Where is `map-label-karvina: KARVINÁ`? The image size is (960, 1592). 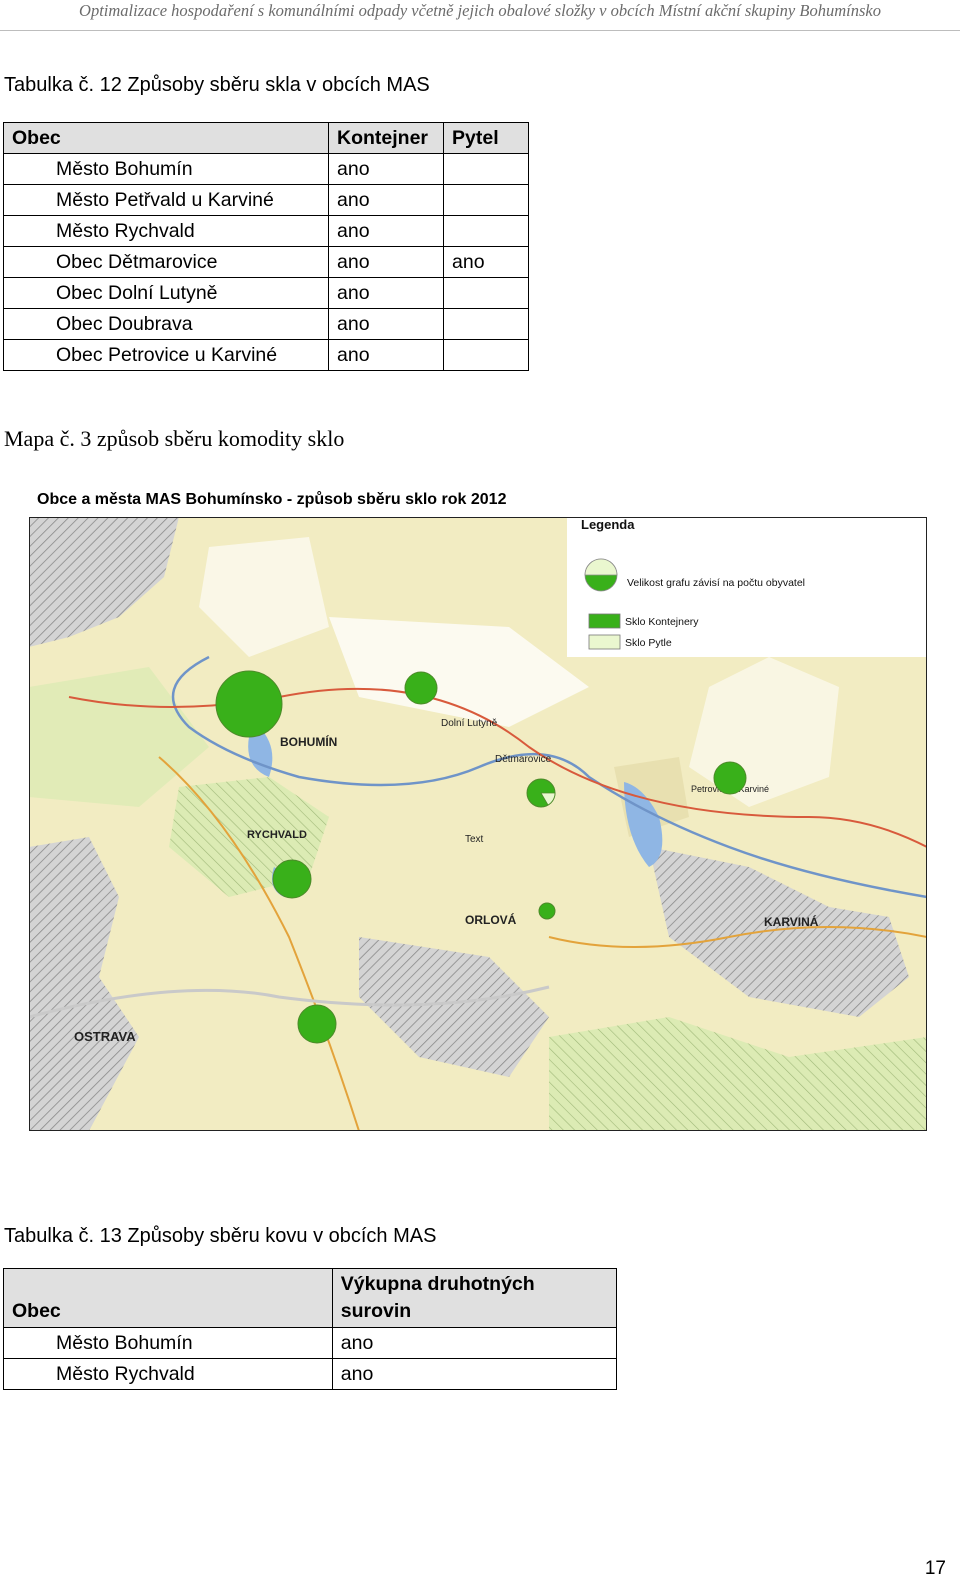
map-label-karvina: KARVINÁ is located at coordinates (791, 921).